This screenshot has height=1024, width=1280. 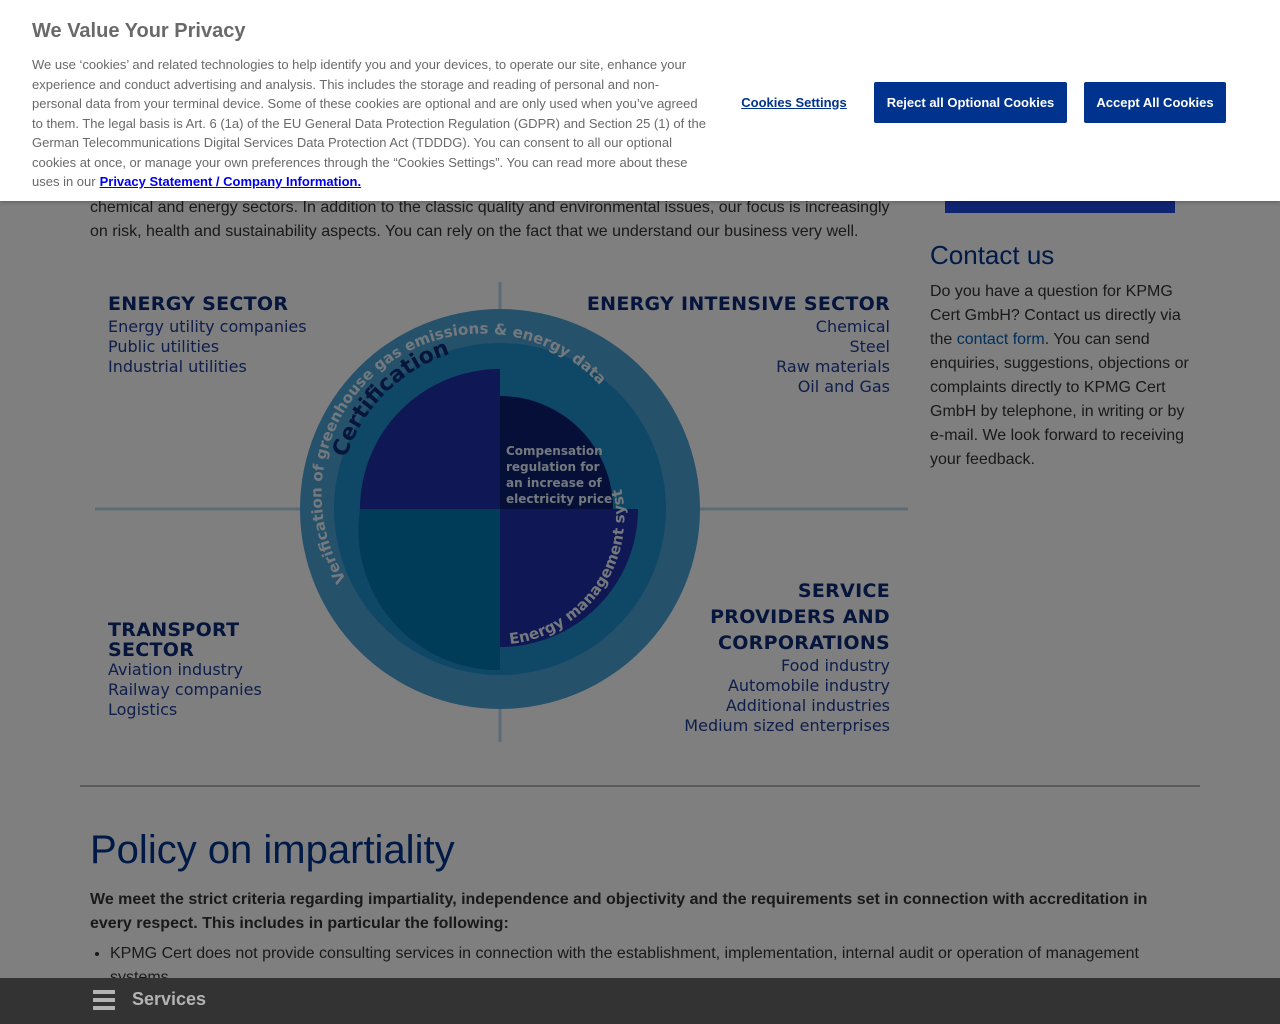 What do you see at coordinates (169, 999) in the screenshot?
I see `services-menu-label: Services` at bounding box center [169, 999].